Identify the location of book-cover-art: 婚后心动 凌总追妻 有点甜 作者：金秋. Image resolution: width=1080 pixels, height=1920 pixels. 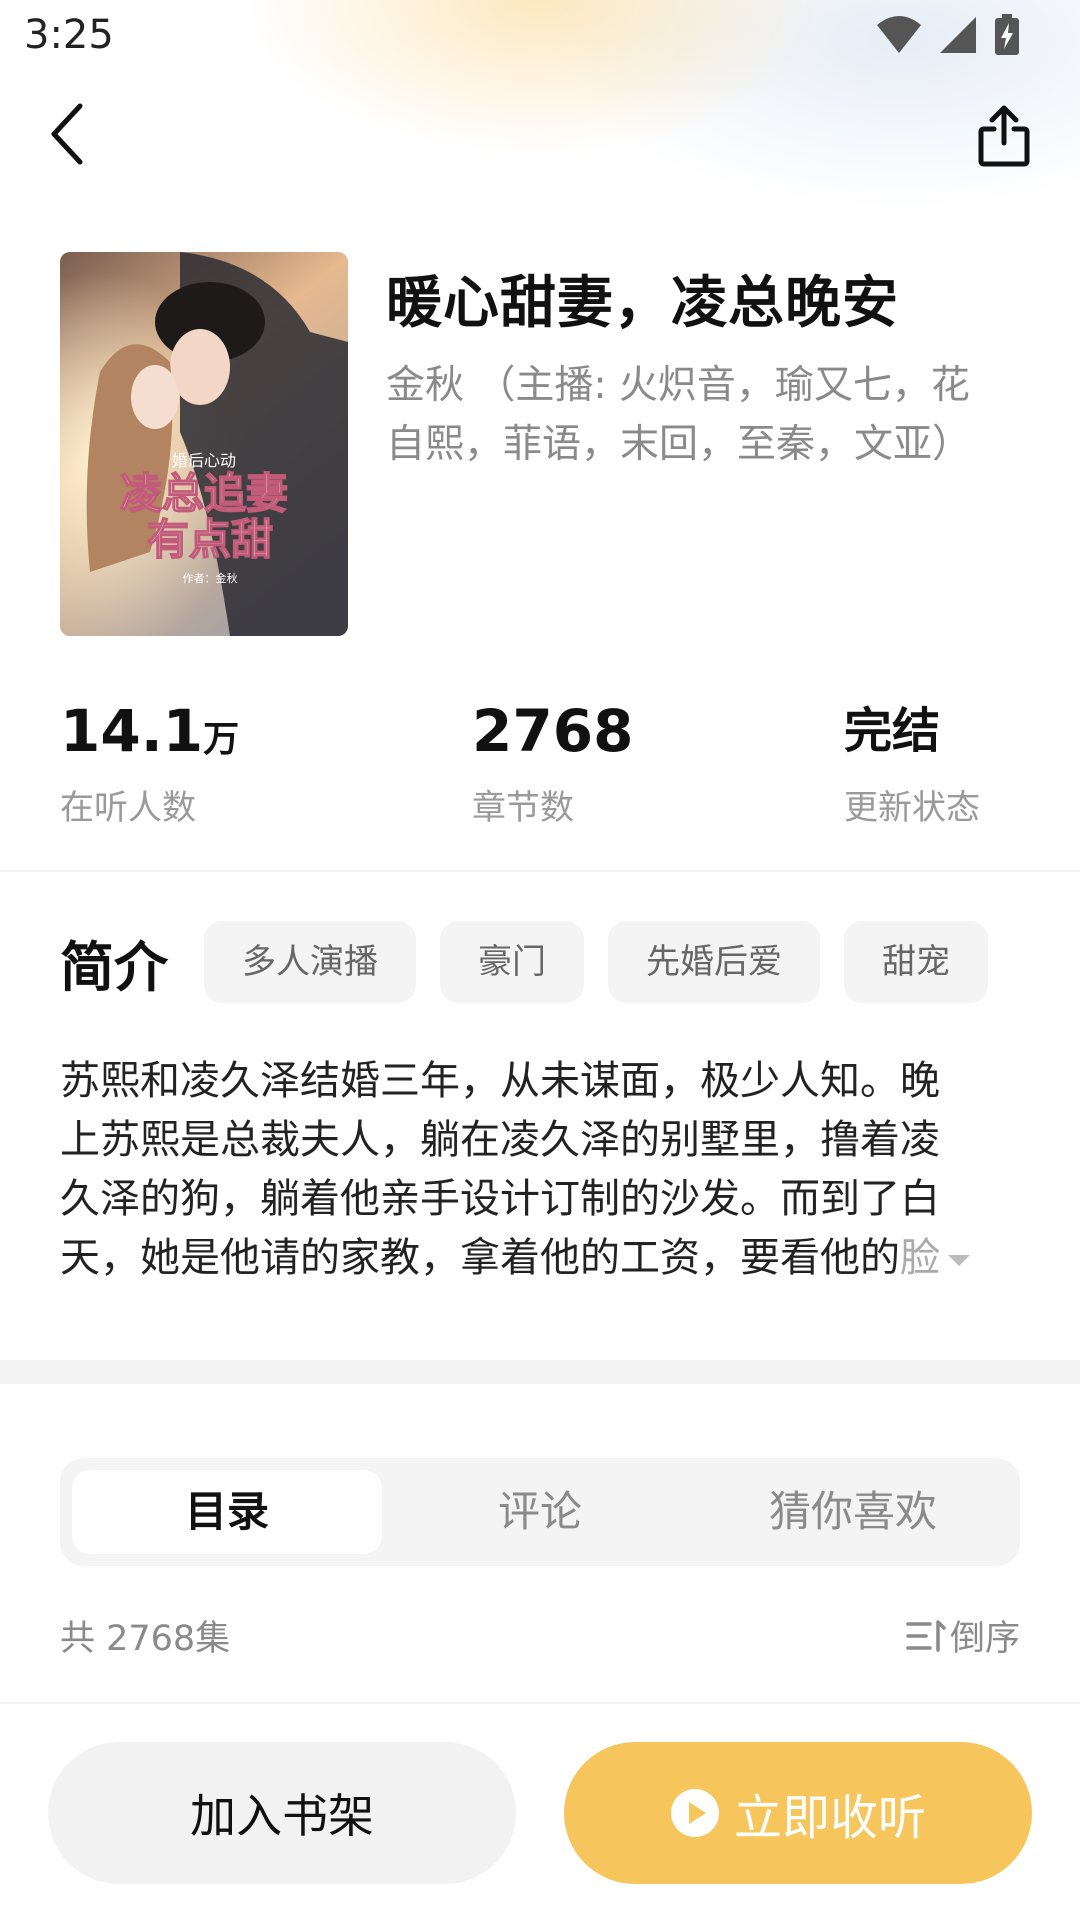
(204, 444).